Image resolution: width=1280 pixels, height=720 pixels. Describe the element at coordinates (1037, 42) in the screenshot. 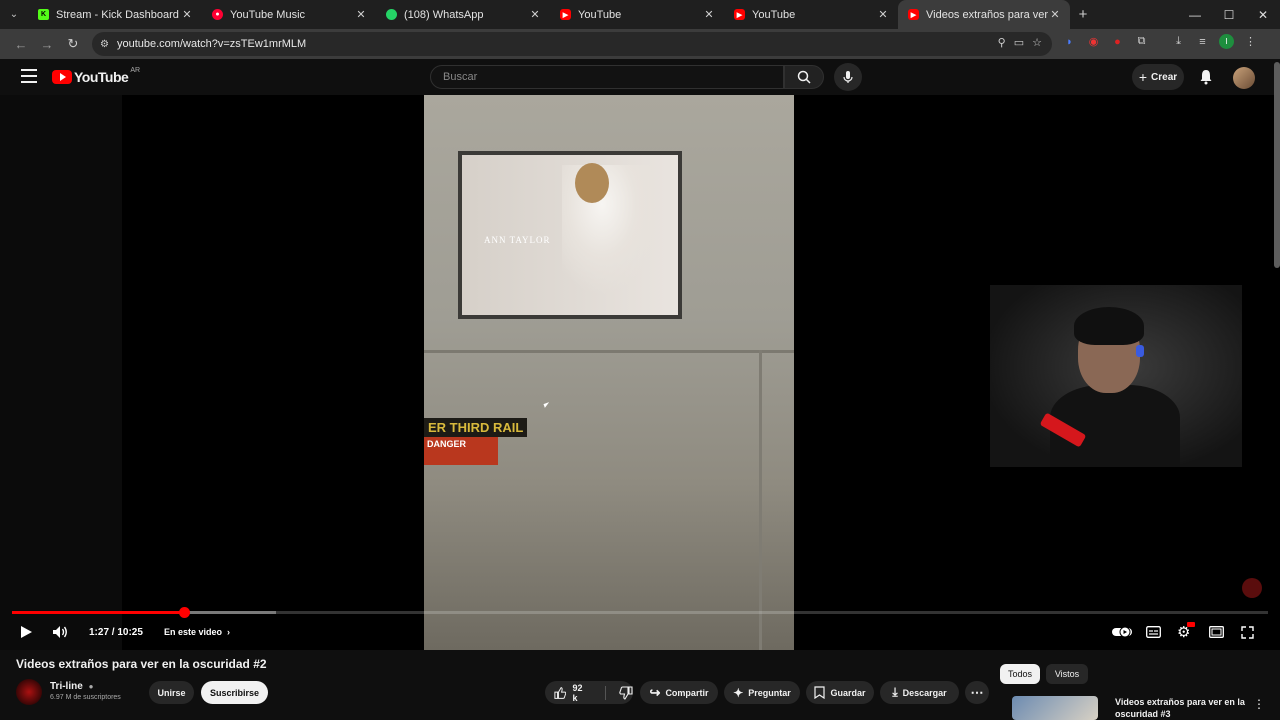

I see `bookmark-star-icon: ☆` at that location.